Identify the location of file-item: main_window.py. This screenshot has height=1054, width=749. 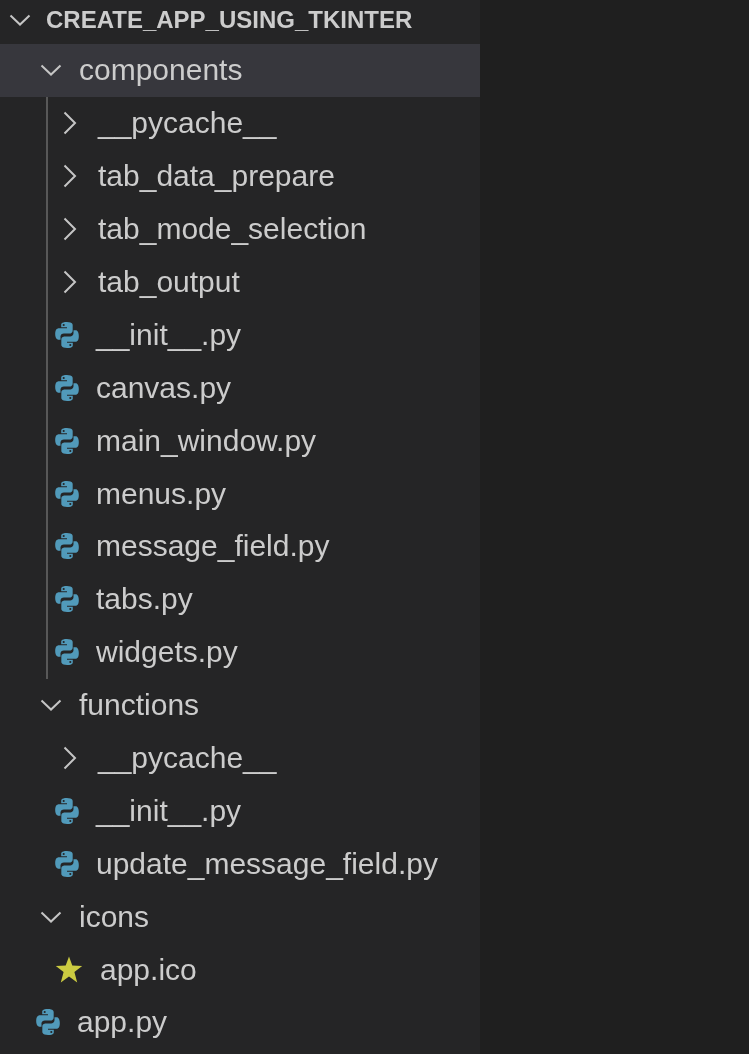
(240, 441).